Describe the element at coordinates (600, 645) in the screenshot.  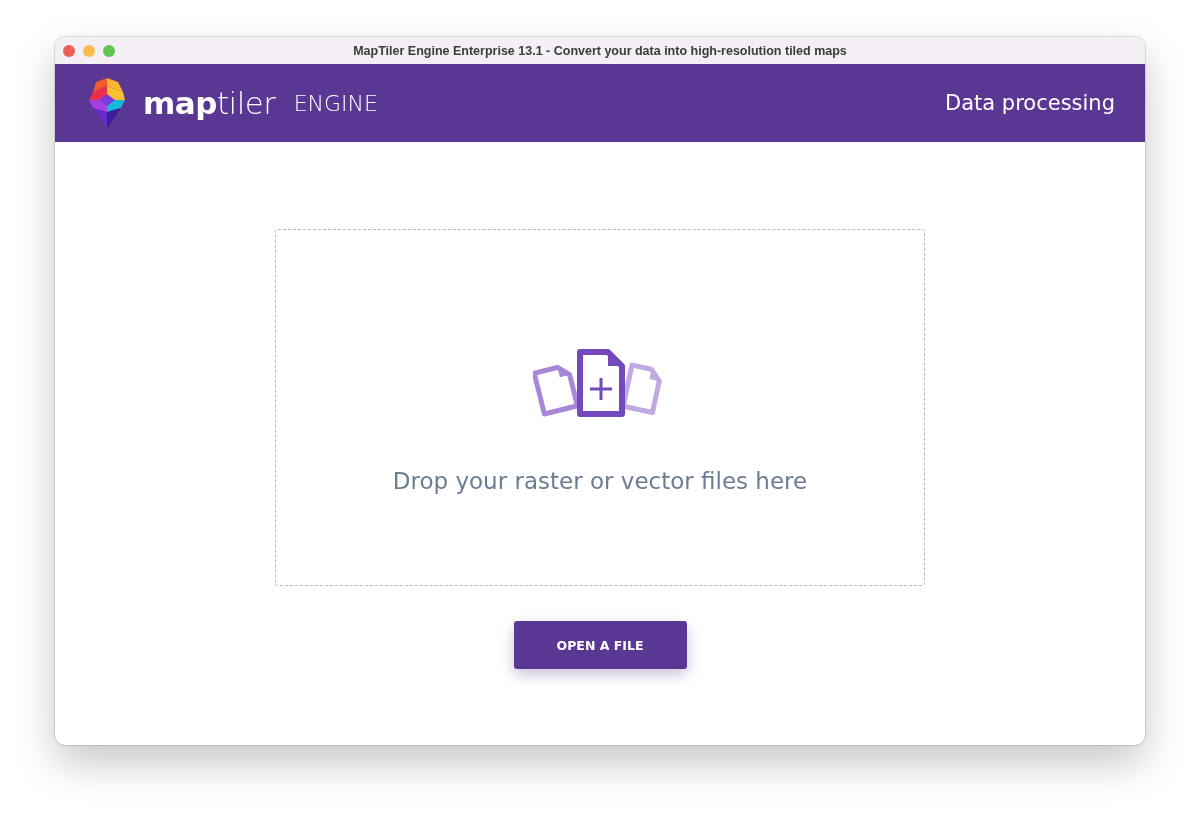
I see `open-file-button: OPEN A FILE` at that location.